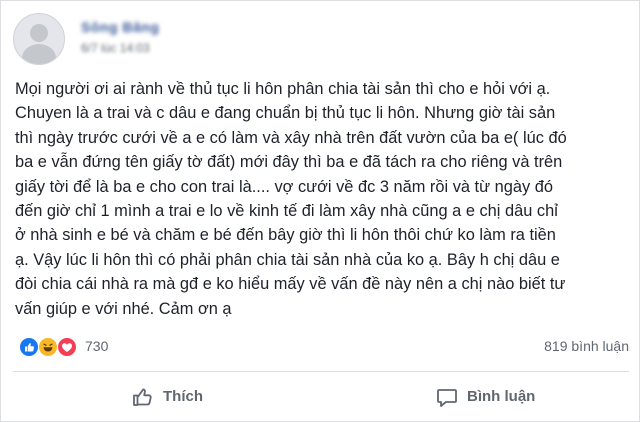 Image resolution: width=640 pixels, height=422 pixels. I want to click on haha-reaction-icon, so click(48, 347).